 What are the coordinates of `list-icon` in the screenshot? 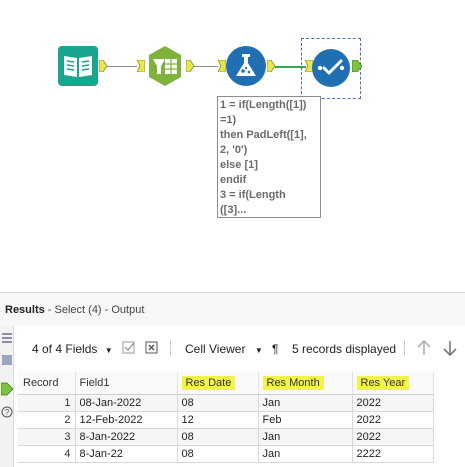 It's located at (7, 338).